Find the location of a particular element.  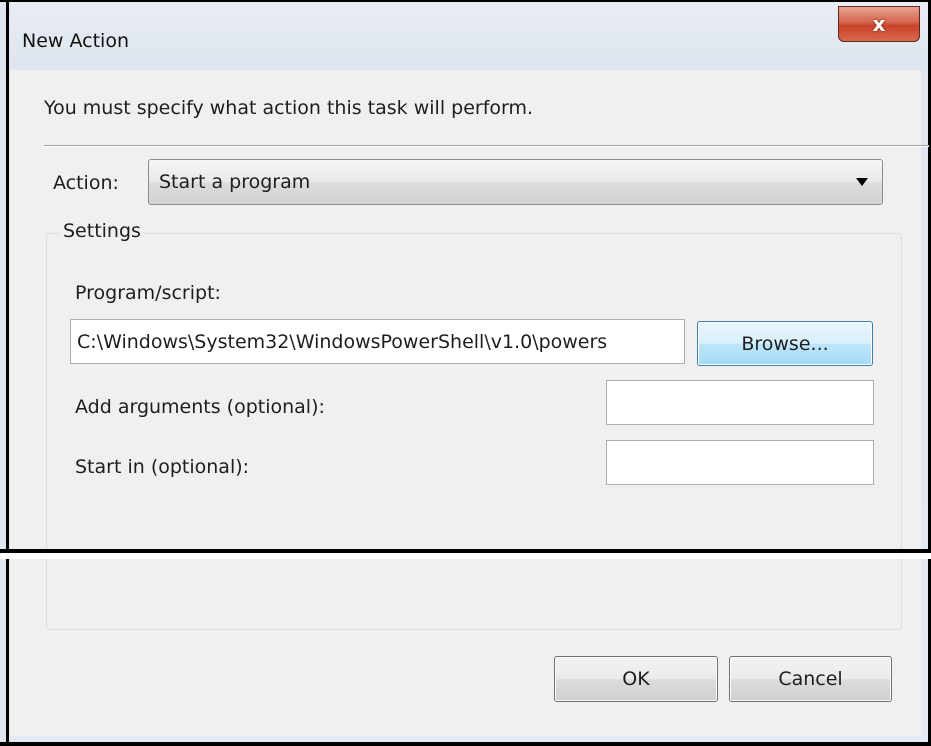

screenshot-splice-gap is located at coordinates (465, 556).